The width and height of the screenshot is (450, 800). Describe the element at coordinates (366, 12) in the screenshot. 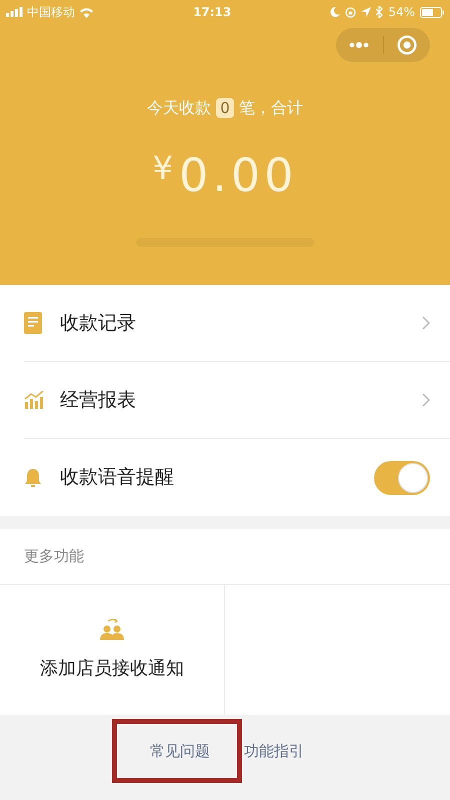

I see `location-icon` at that location.